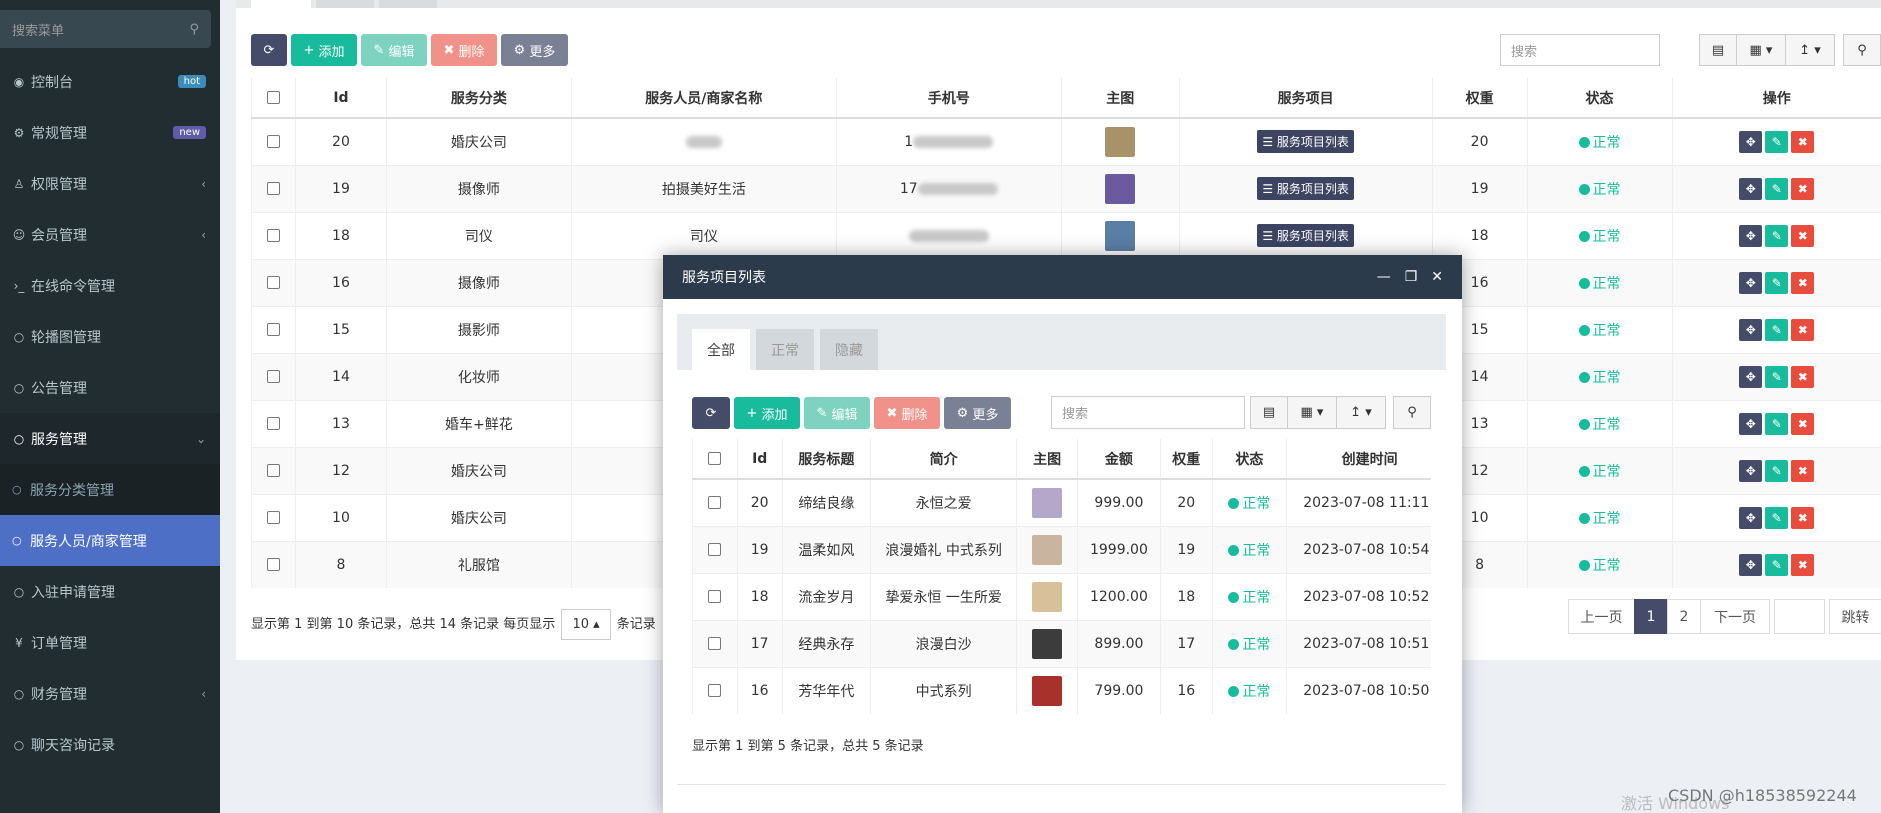 This screenshot has width=1881, height=813. What do you see at coordinates (478, 98) in the screenshot?
I see `col-category: 服务分类` at bounding box center [478, 98].